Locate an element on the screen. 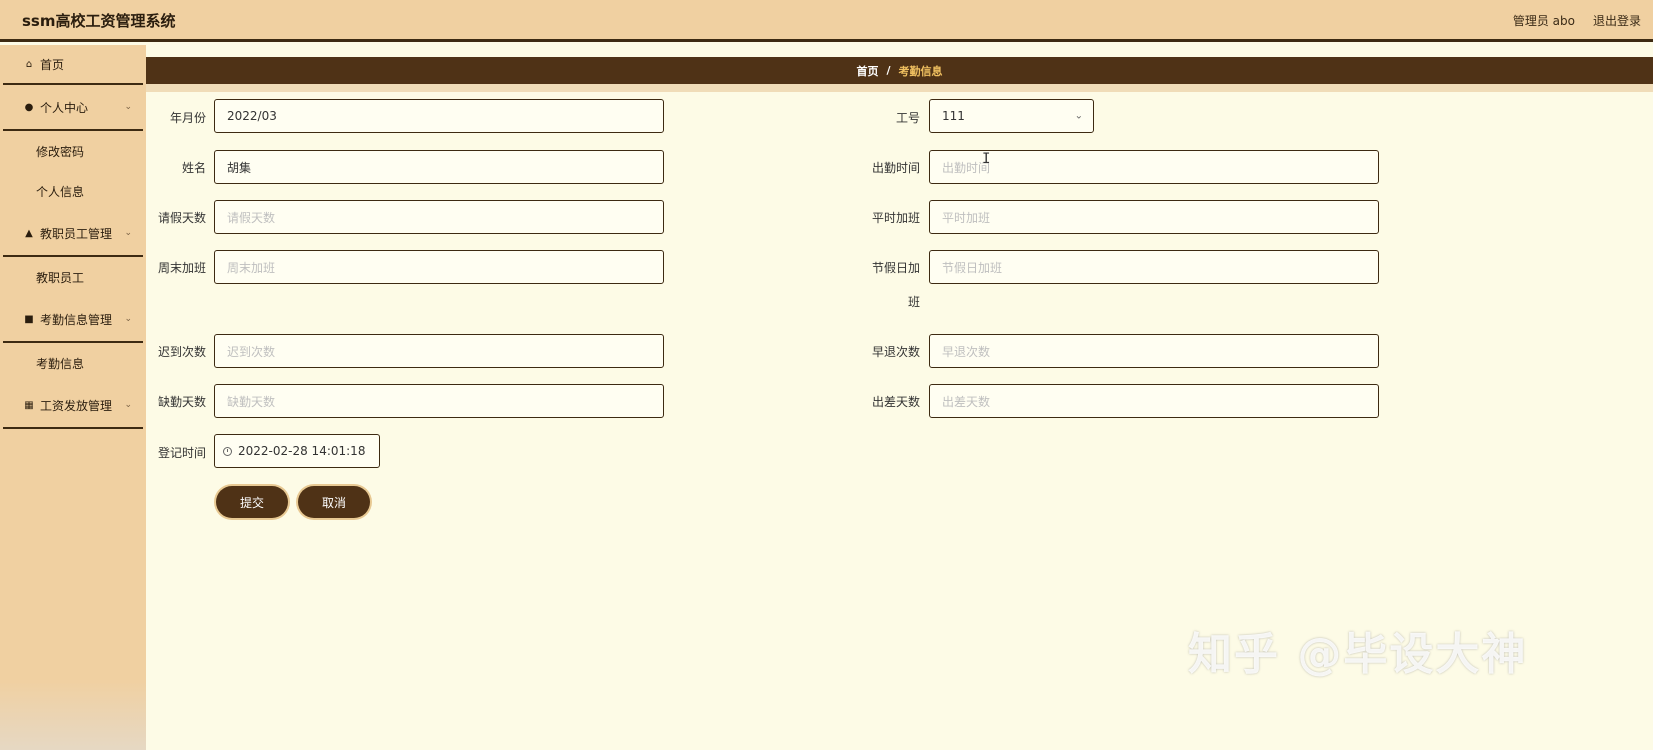 This screenshot has width=1653, height=750. sidebar-item-personal-center: ● 个人中心 ⌄ is located at coordinates (73, 107).